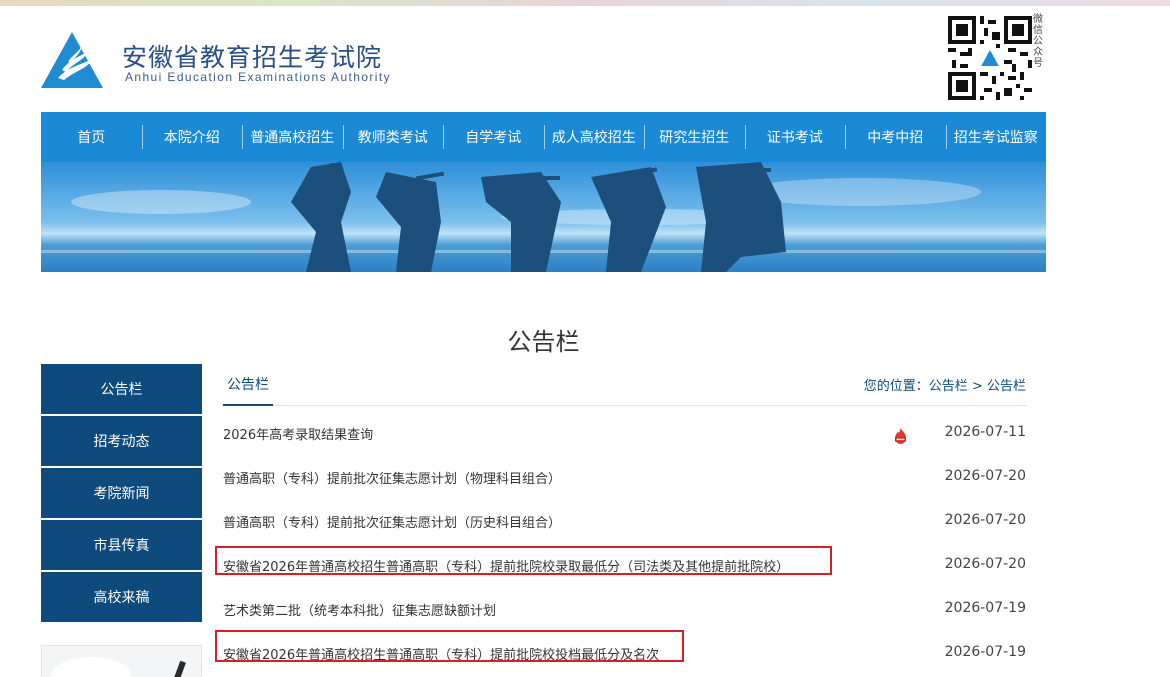 The height and width of the screenshot is (677, 1170). I want to click on page-title: 公告栏, so click(543, 342).